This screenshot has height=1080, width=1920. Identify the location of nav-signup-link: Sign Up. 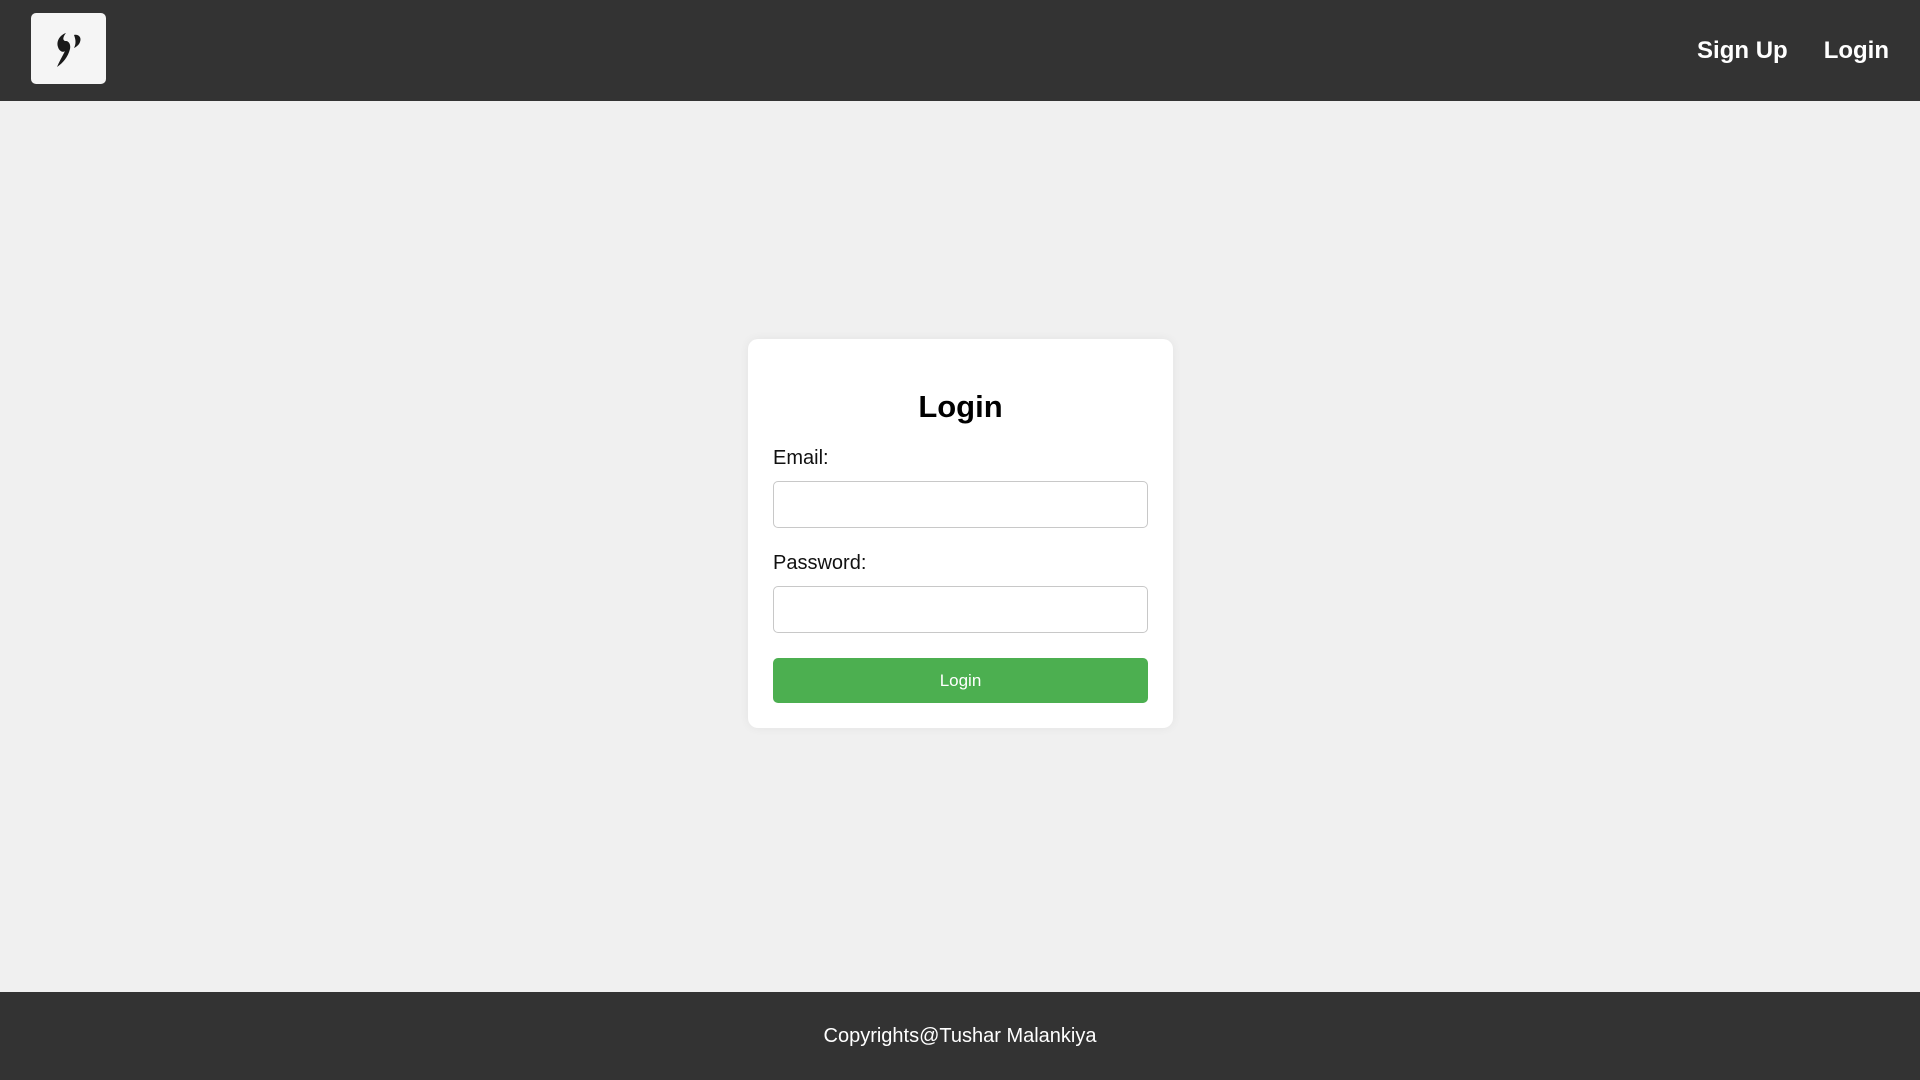
(1742, 51).